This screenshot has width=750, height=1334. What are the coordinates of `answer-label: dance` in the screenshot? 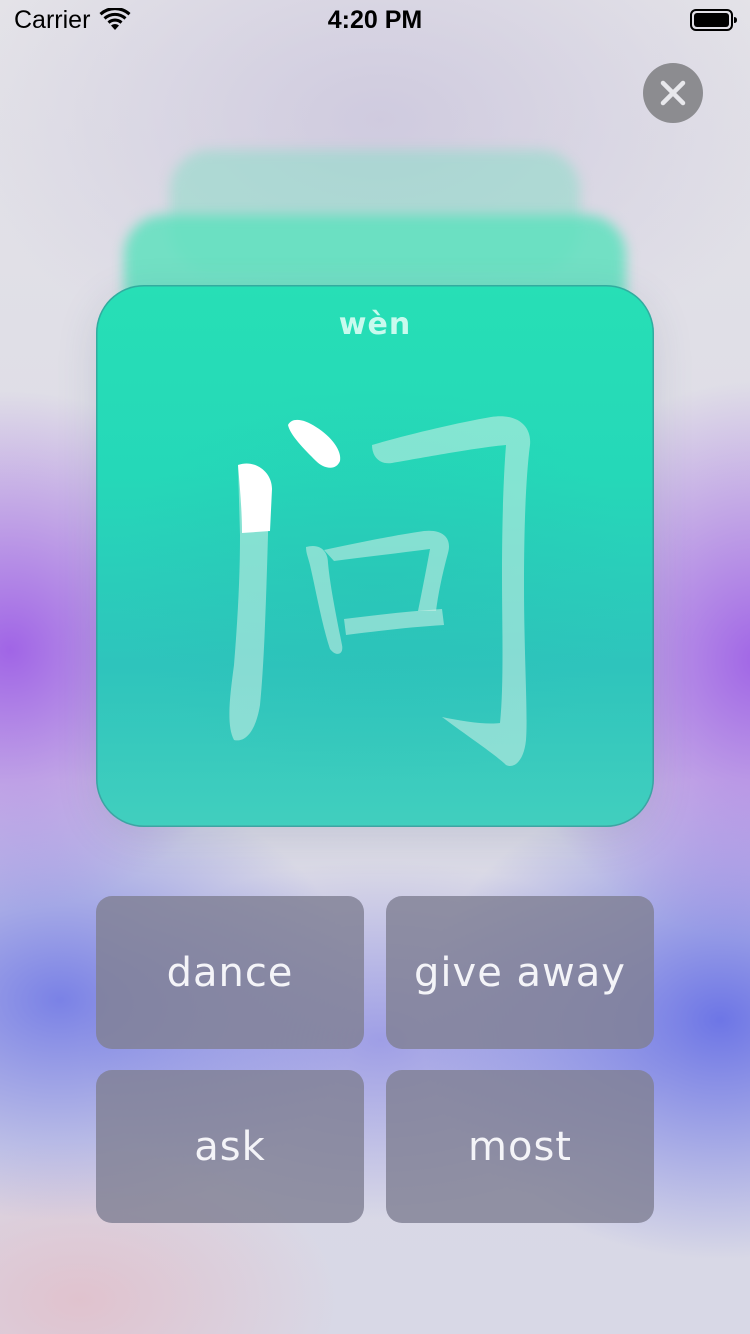 It's located at (230, 972).